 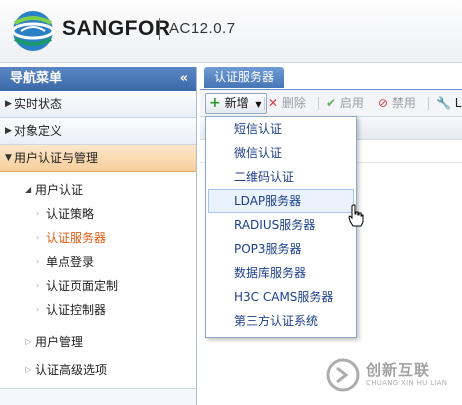 I want to click on nav-section-label: 实时状态, so click(x=38, y=104).